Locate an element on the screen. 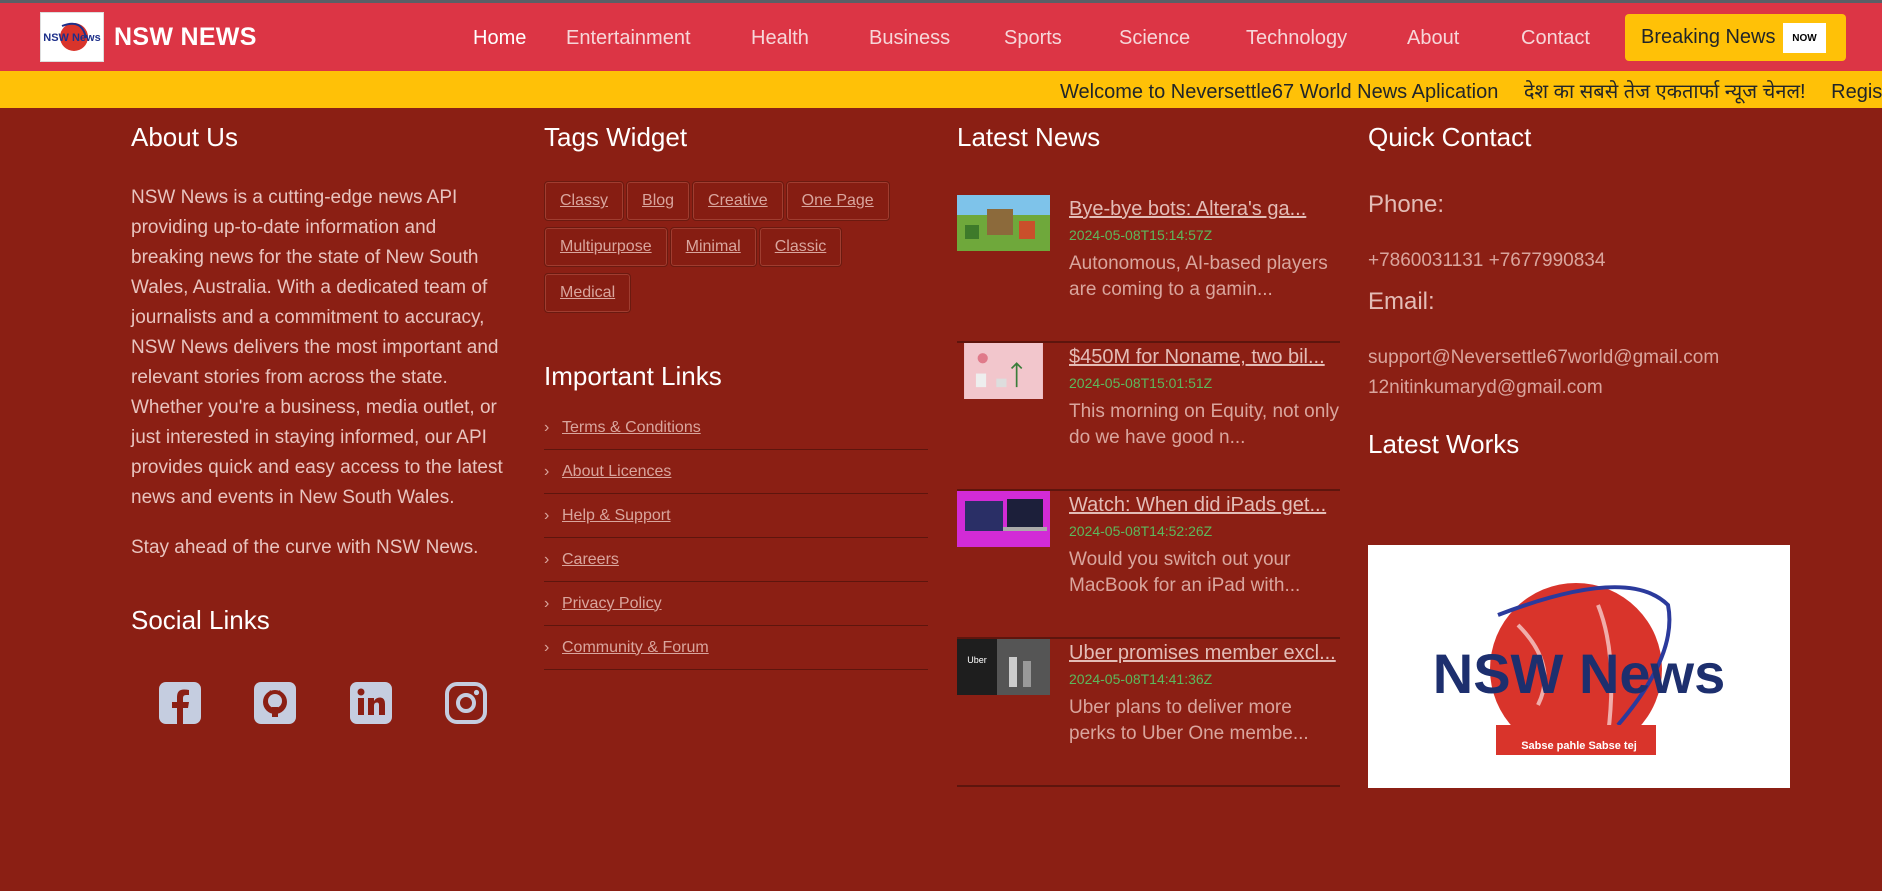 Image resolution: width=1882 pixels, height=891 pixels. link-row: › Help & Support is located at coordinates (736, 516).